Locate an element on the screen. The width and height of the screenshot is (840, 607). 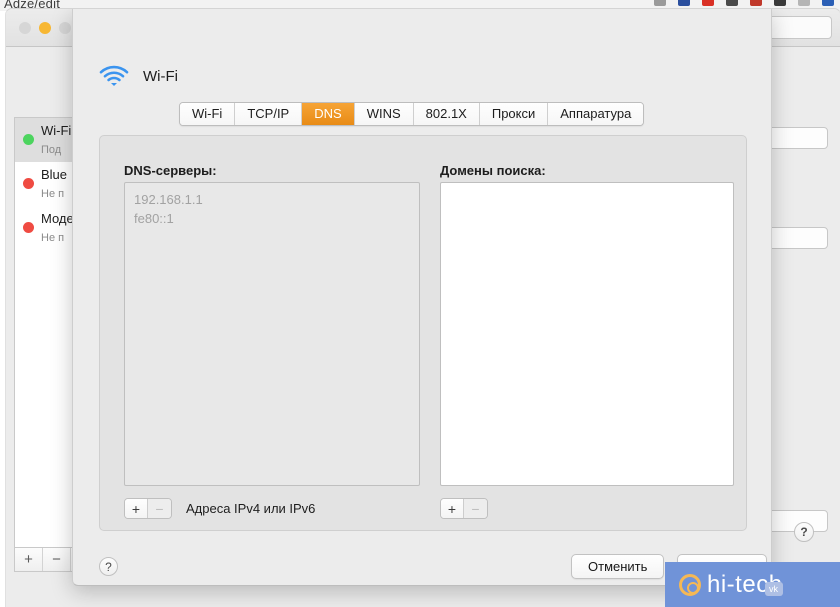
sheet-header: Wi-Fi is located at coordinates (138, 76).